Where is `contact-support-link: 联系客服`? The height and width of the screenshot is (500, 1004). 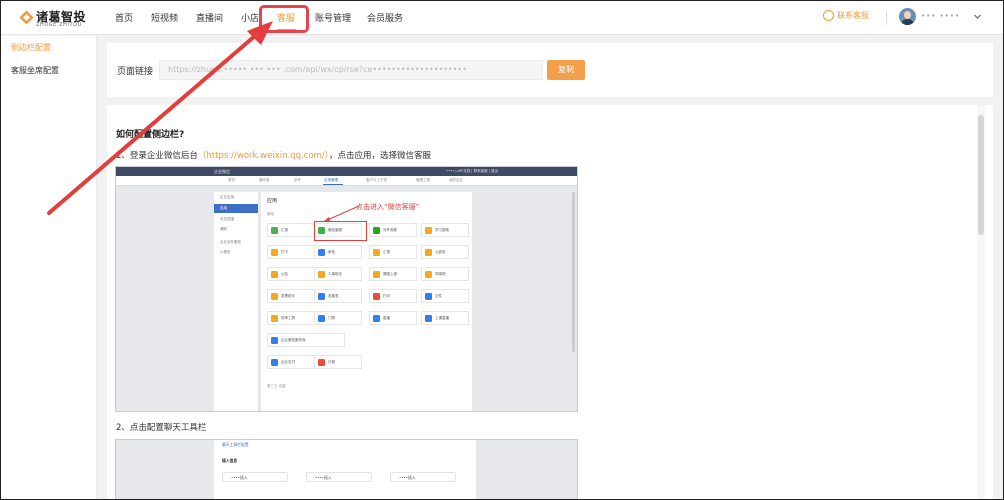
contact-support-link: 联系客服 is located at coordinates (846, 15).